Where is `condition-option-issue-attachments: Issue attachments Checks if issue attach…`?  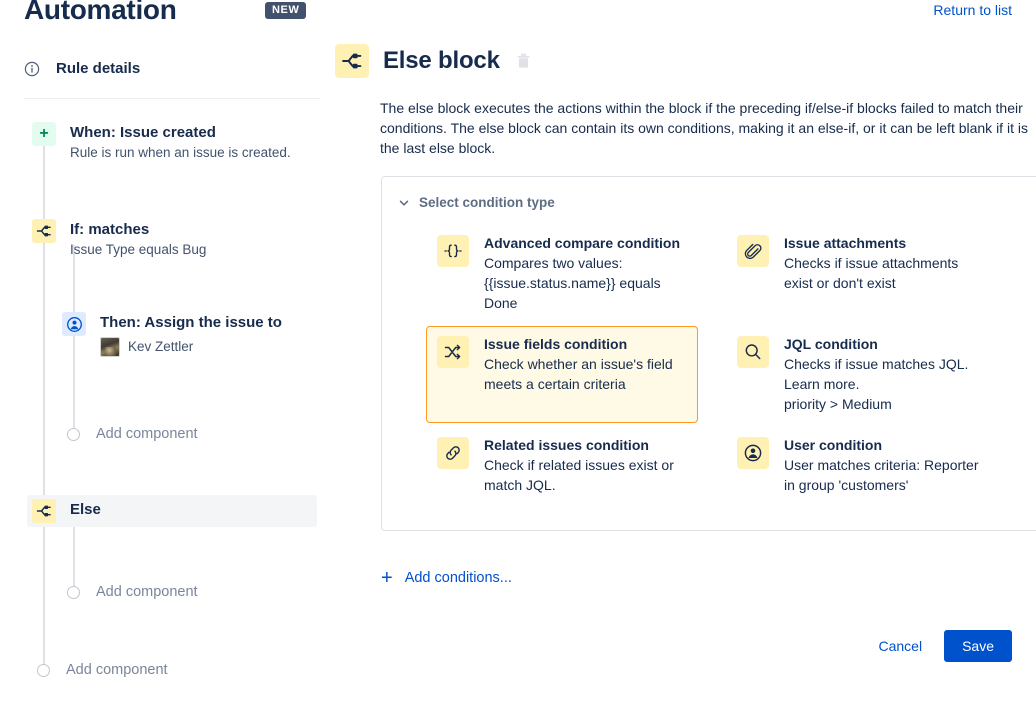 condition-option-issue-attachments: Issue attachments Checks if issue attach… is located at coordinates (862, 273).